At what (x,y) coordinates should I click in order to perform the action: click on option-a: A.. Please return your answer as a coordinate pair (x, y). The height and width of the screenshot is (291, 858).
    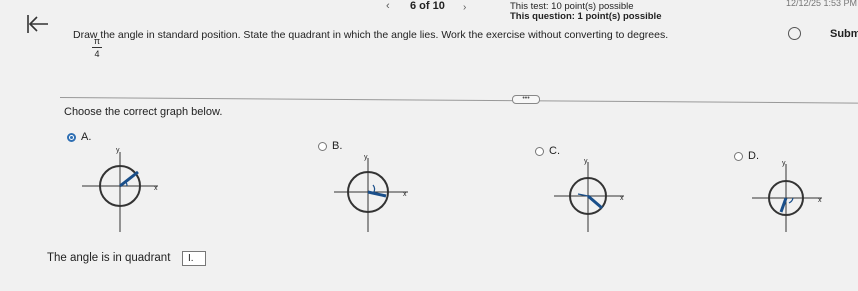
    Looking at the image, I should click on (79, 137).